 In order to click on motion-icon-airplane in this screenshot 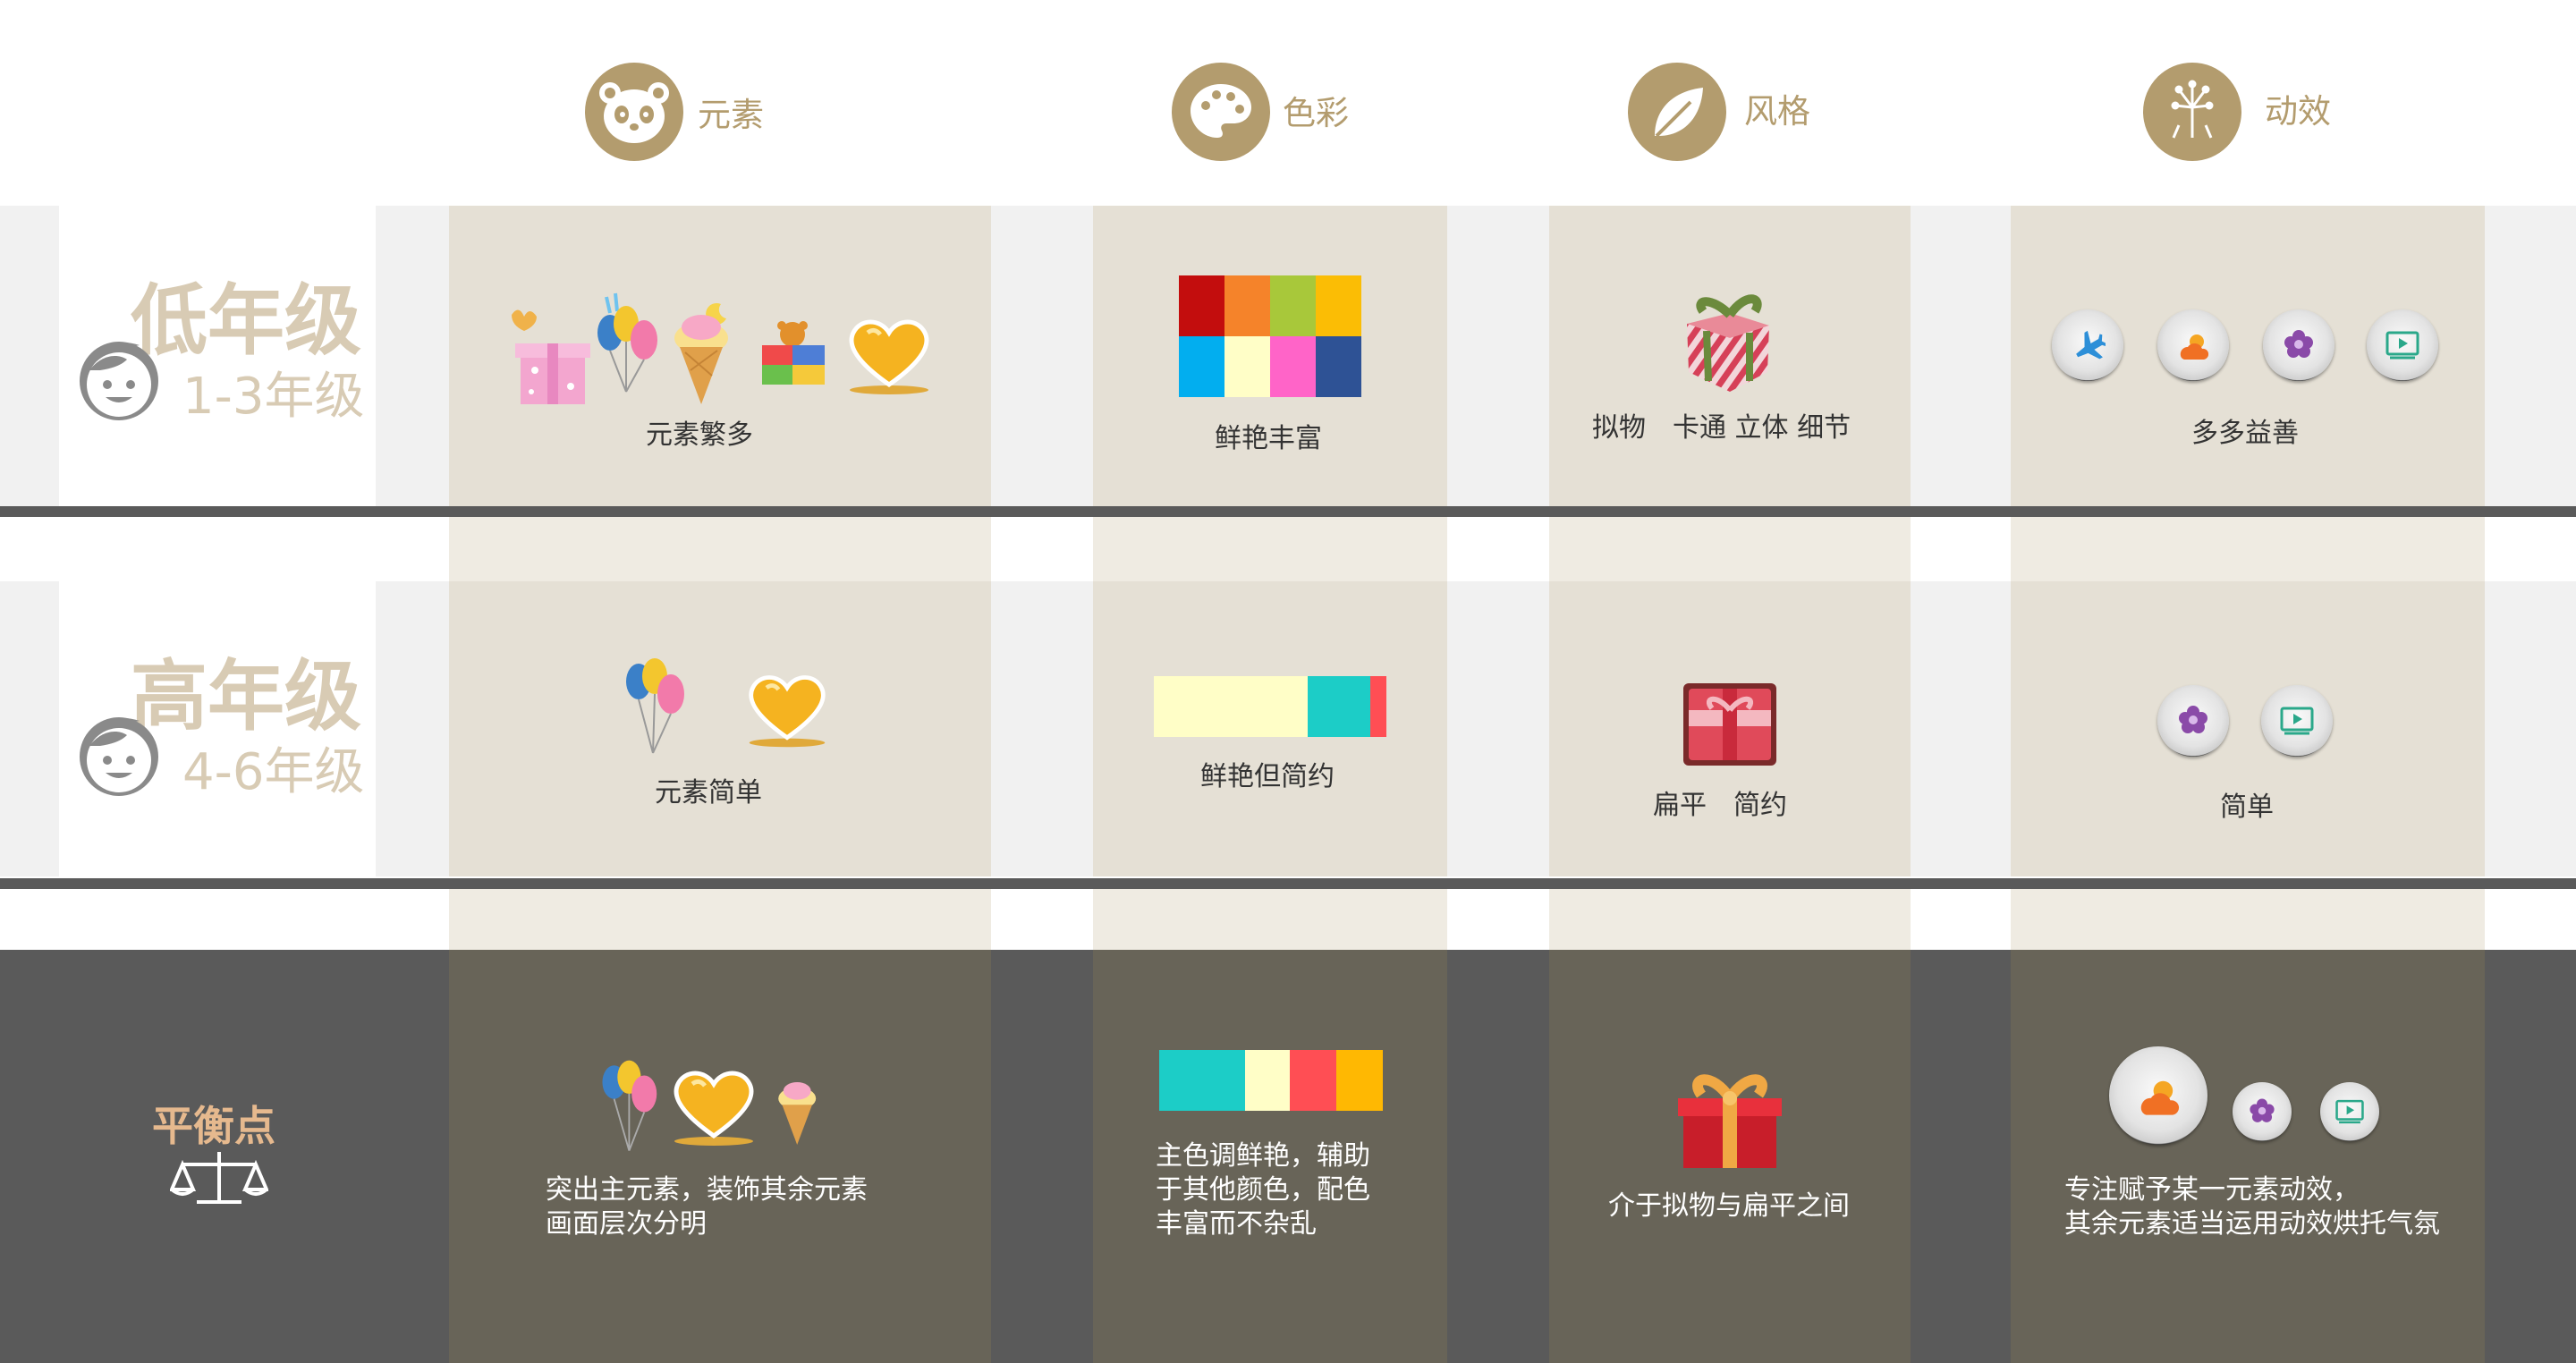, I will do `click(2087, 345)`.